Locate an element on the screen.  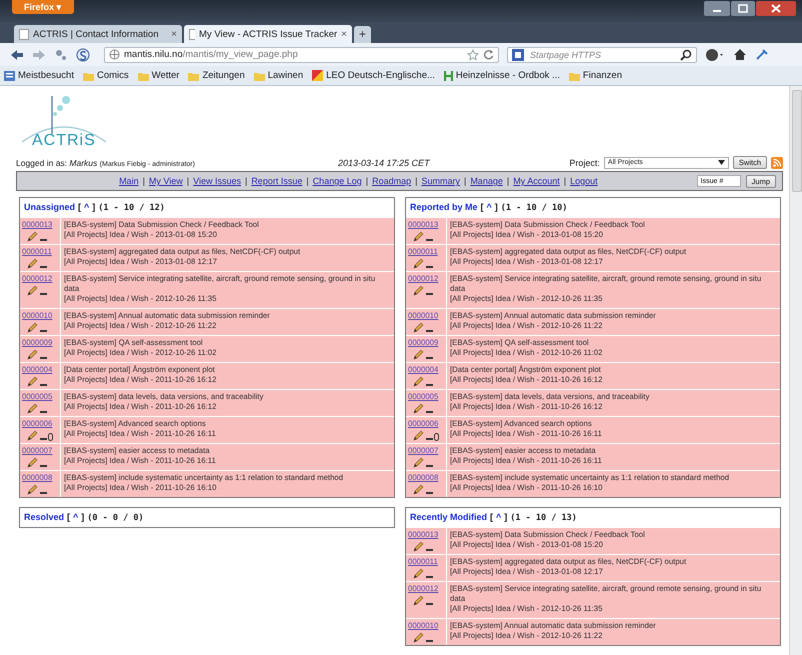
menu-link: My View is located at coordinates (165, 181).